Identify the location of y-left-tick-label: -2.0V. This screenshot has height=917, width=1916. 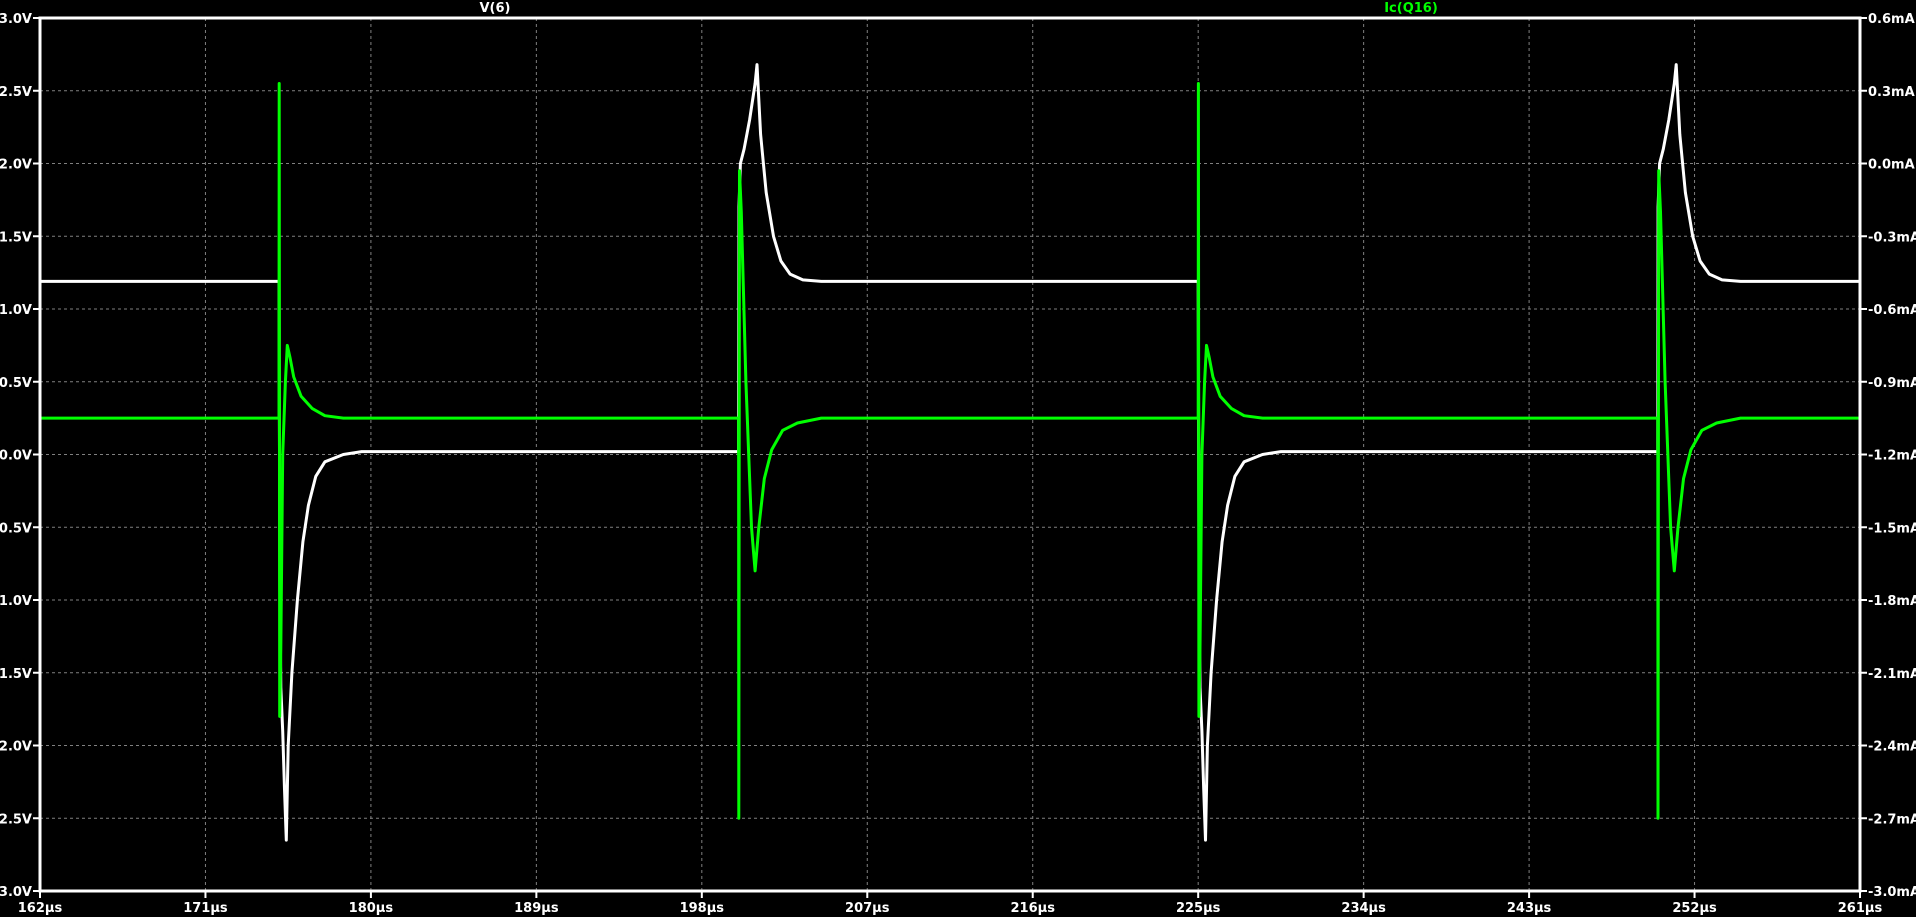
(16, 747).